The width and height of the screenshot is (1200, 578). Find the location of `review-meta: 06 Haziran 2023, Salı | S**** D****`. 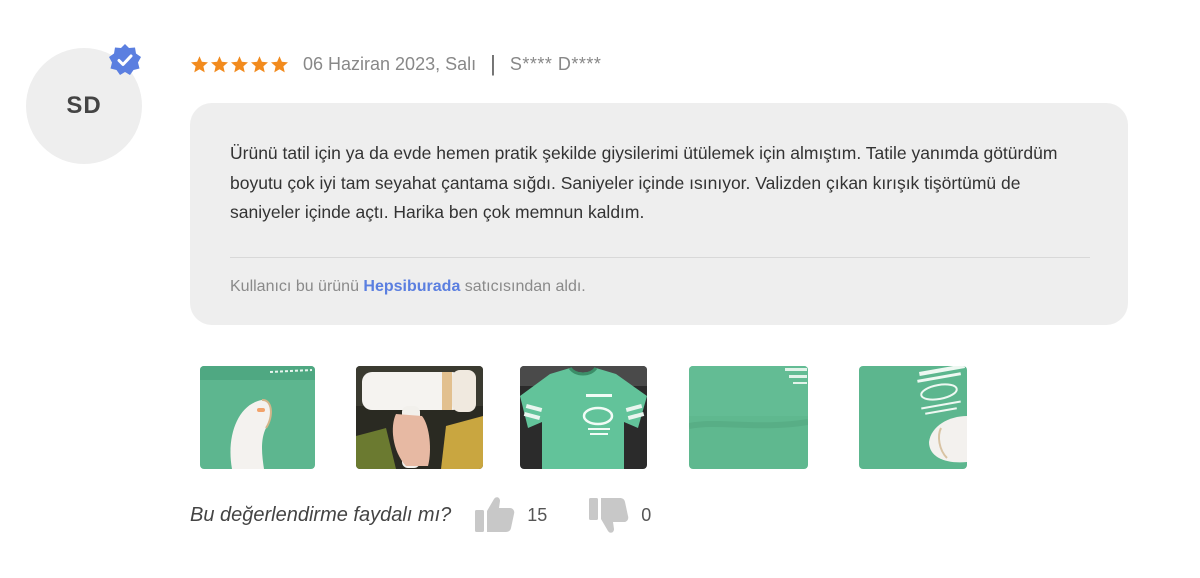

review-meta: 06 Haziran 2023, Salı | S**** D**** is located at coordinates (395, 64).